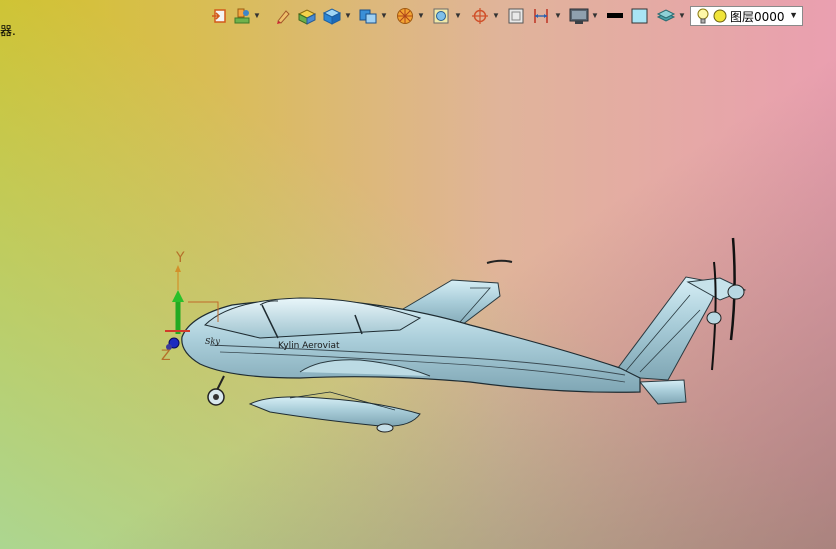 This screenshot has height=549, width=836. Describe the element at coordinates (212, 341) in the screenshot. I see `nose-text: Sky` at that location.